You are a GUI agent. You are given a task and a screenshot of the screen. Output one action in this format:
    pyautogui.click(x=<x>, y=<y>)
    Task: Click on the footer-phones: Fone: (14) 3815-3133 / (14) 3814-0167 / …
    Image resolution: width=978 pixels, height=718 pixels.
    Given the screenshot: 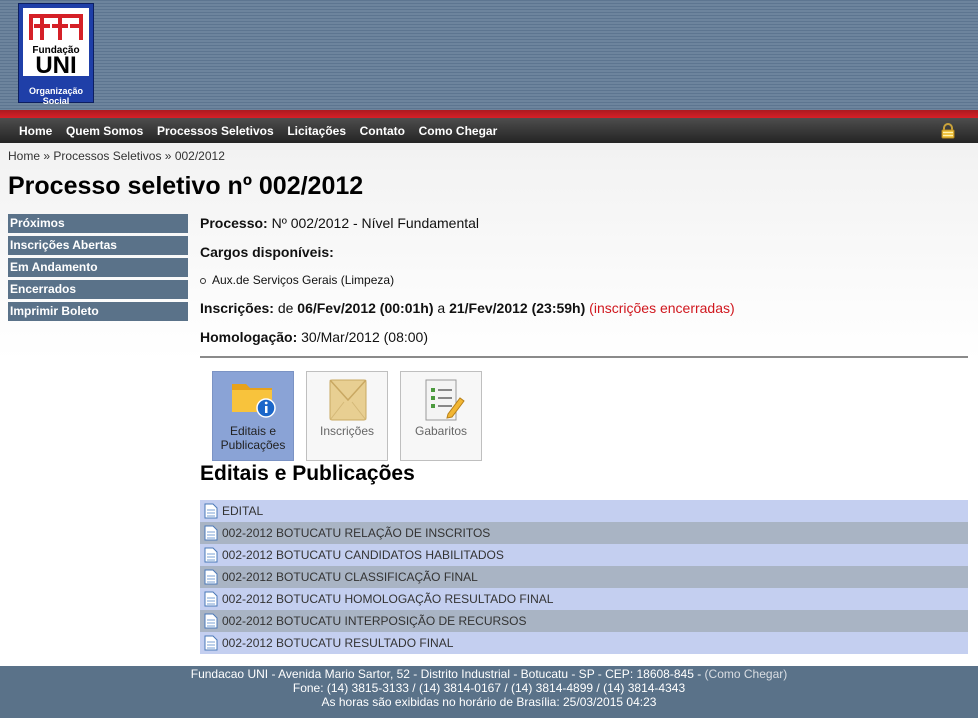 What is the action you would take?
    pyautogui.click(x=489, y=688)
    